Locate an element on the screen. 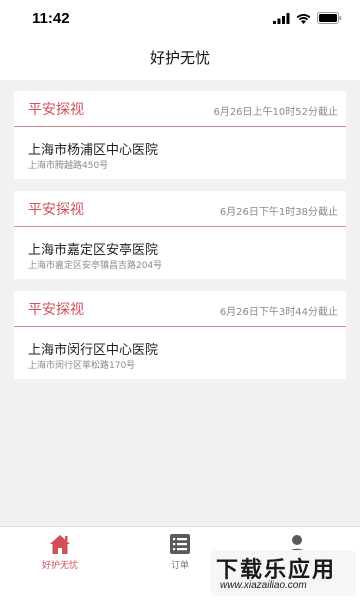  tab-label: 订单 is located at coordinates (179, 566).